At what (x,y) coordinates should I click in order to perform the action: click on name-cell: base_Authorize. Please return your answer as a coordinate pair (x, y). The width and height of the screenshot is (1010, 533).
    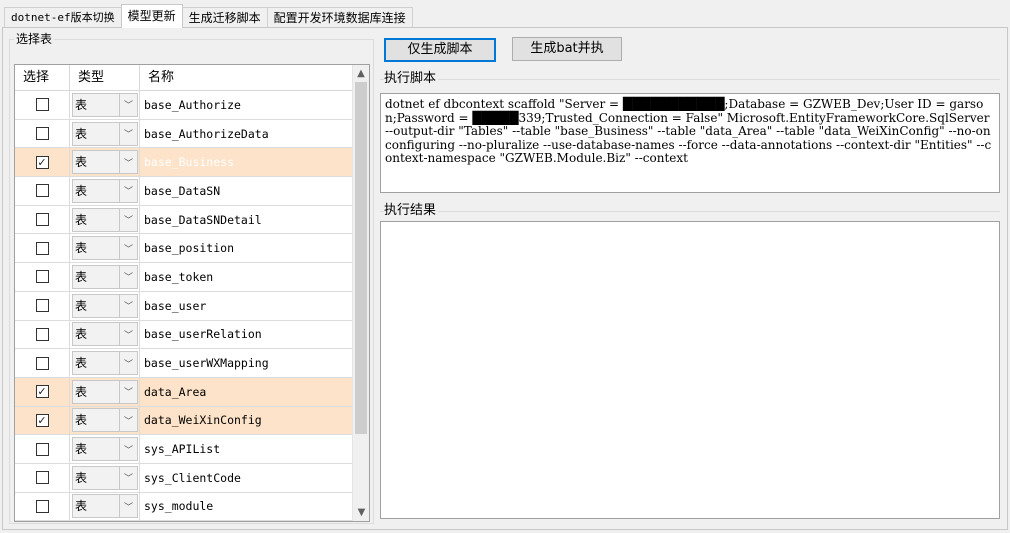
    Looking at the image, I should click on (247, 105).